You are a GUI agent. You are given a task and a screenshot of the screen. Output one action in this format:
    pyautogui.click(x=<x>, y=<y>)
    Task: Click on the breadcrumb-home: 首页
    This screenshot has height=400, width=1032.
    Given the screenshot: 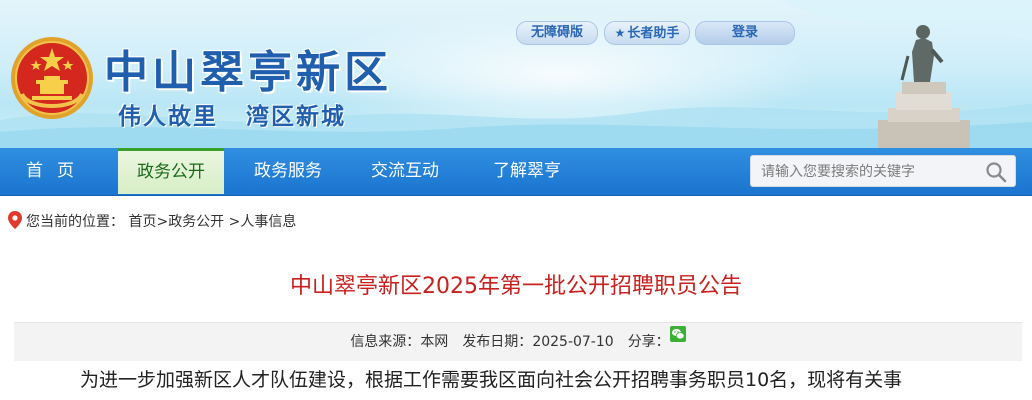 What is the action you would take?
    pyautogui.click(x=142, y=222)
    